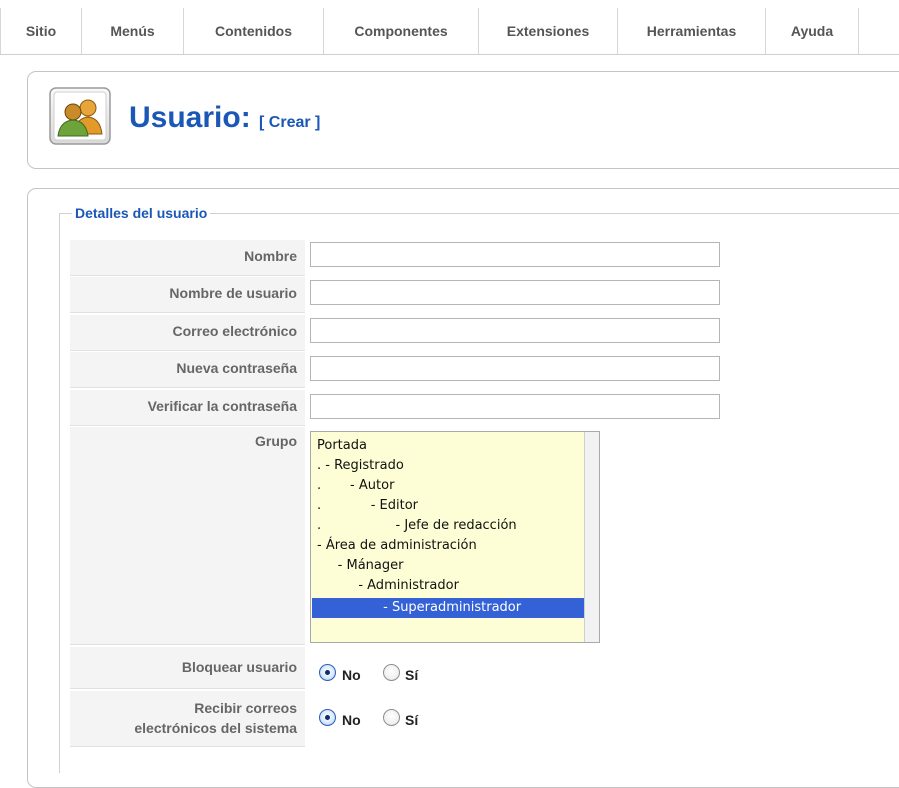 The width and height of the screenshot is (899, 788). I want to click on menu-item-sitio: Sitio, so click(41, 31).